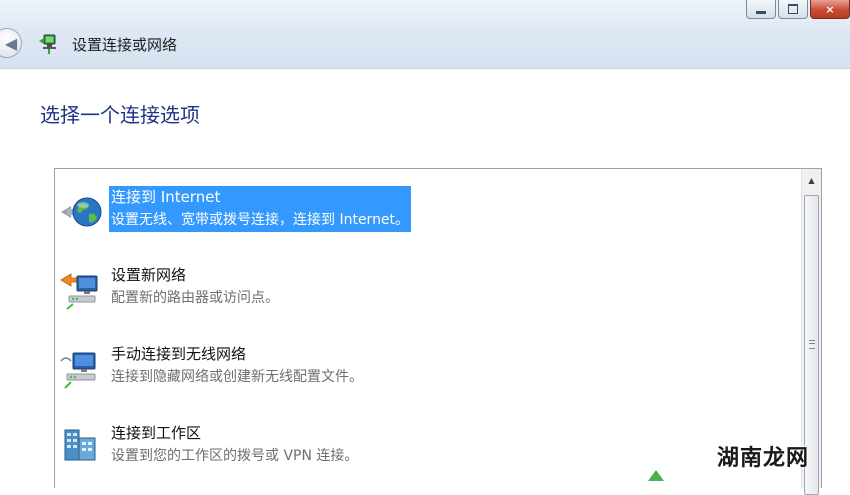 The image size is (850, 495). I want to click on close-button: ×, so click(830, 9).